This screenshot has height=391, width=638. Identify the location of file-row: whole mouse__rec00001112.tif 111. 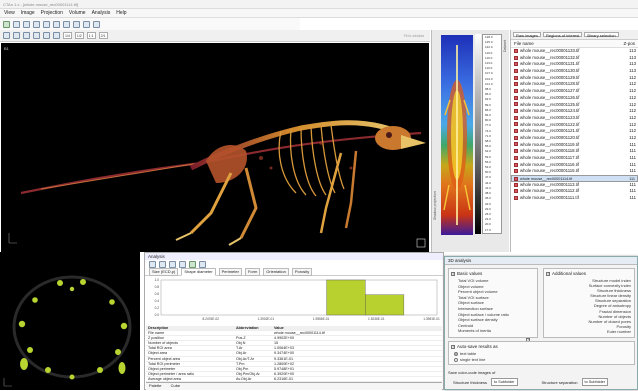
(574, 191).